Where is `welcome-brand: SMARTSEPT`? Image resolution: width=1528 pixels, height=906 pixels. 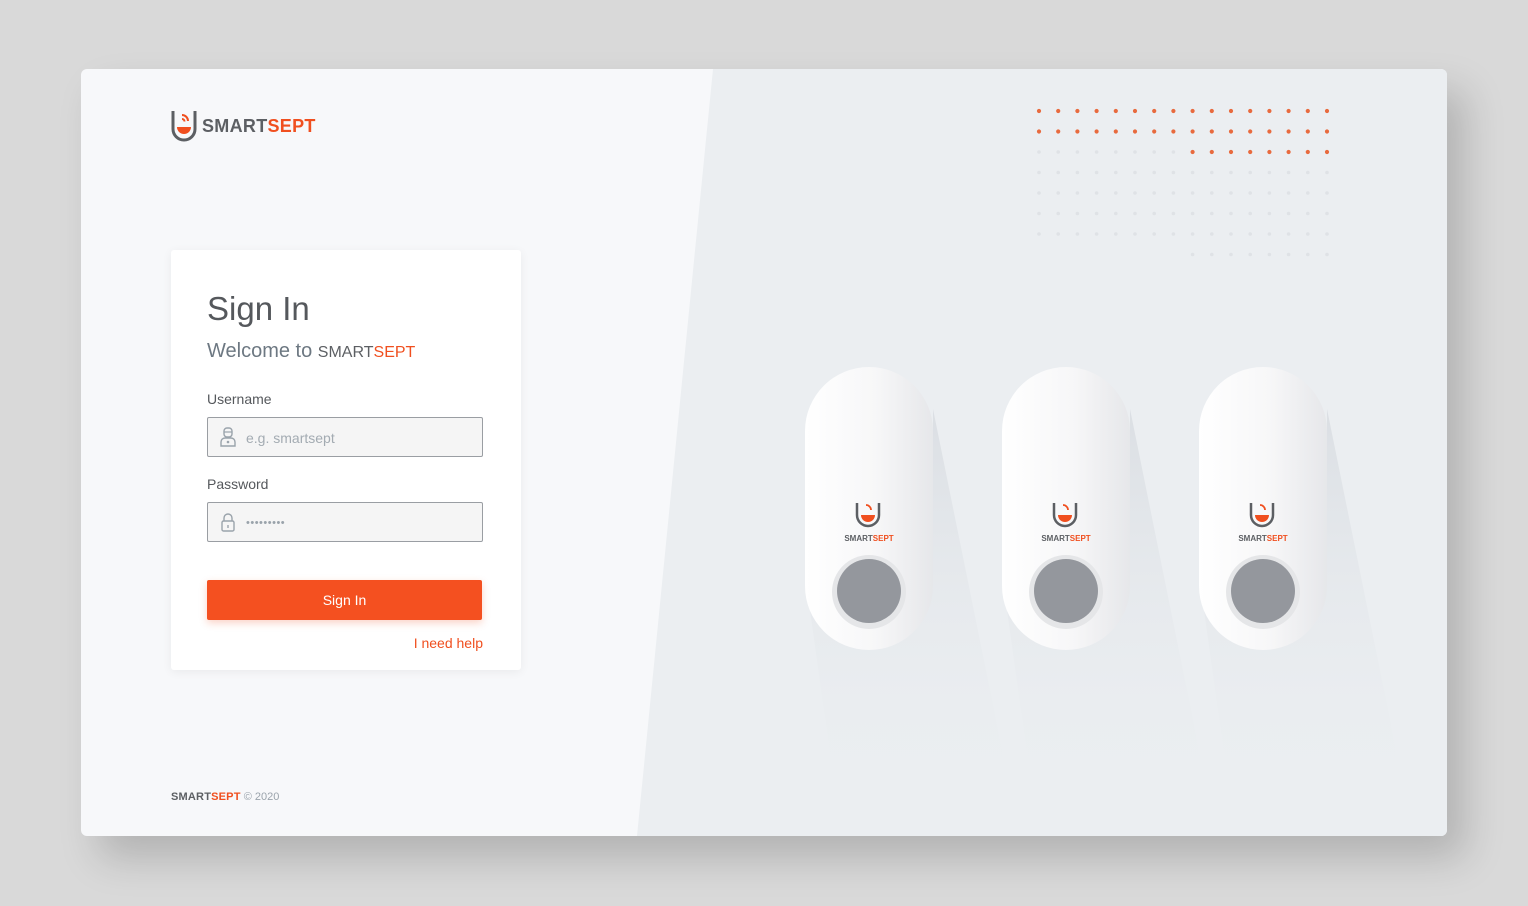
welcome-brand: SMARTSEPT is located at coordinates (367, 352).